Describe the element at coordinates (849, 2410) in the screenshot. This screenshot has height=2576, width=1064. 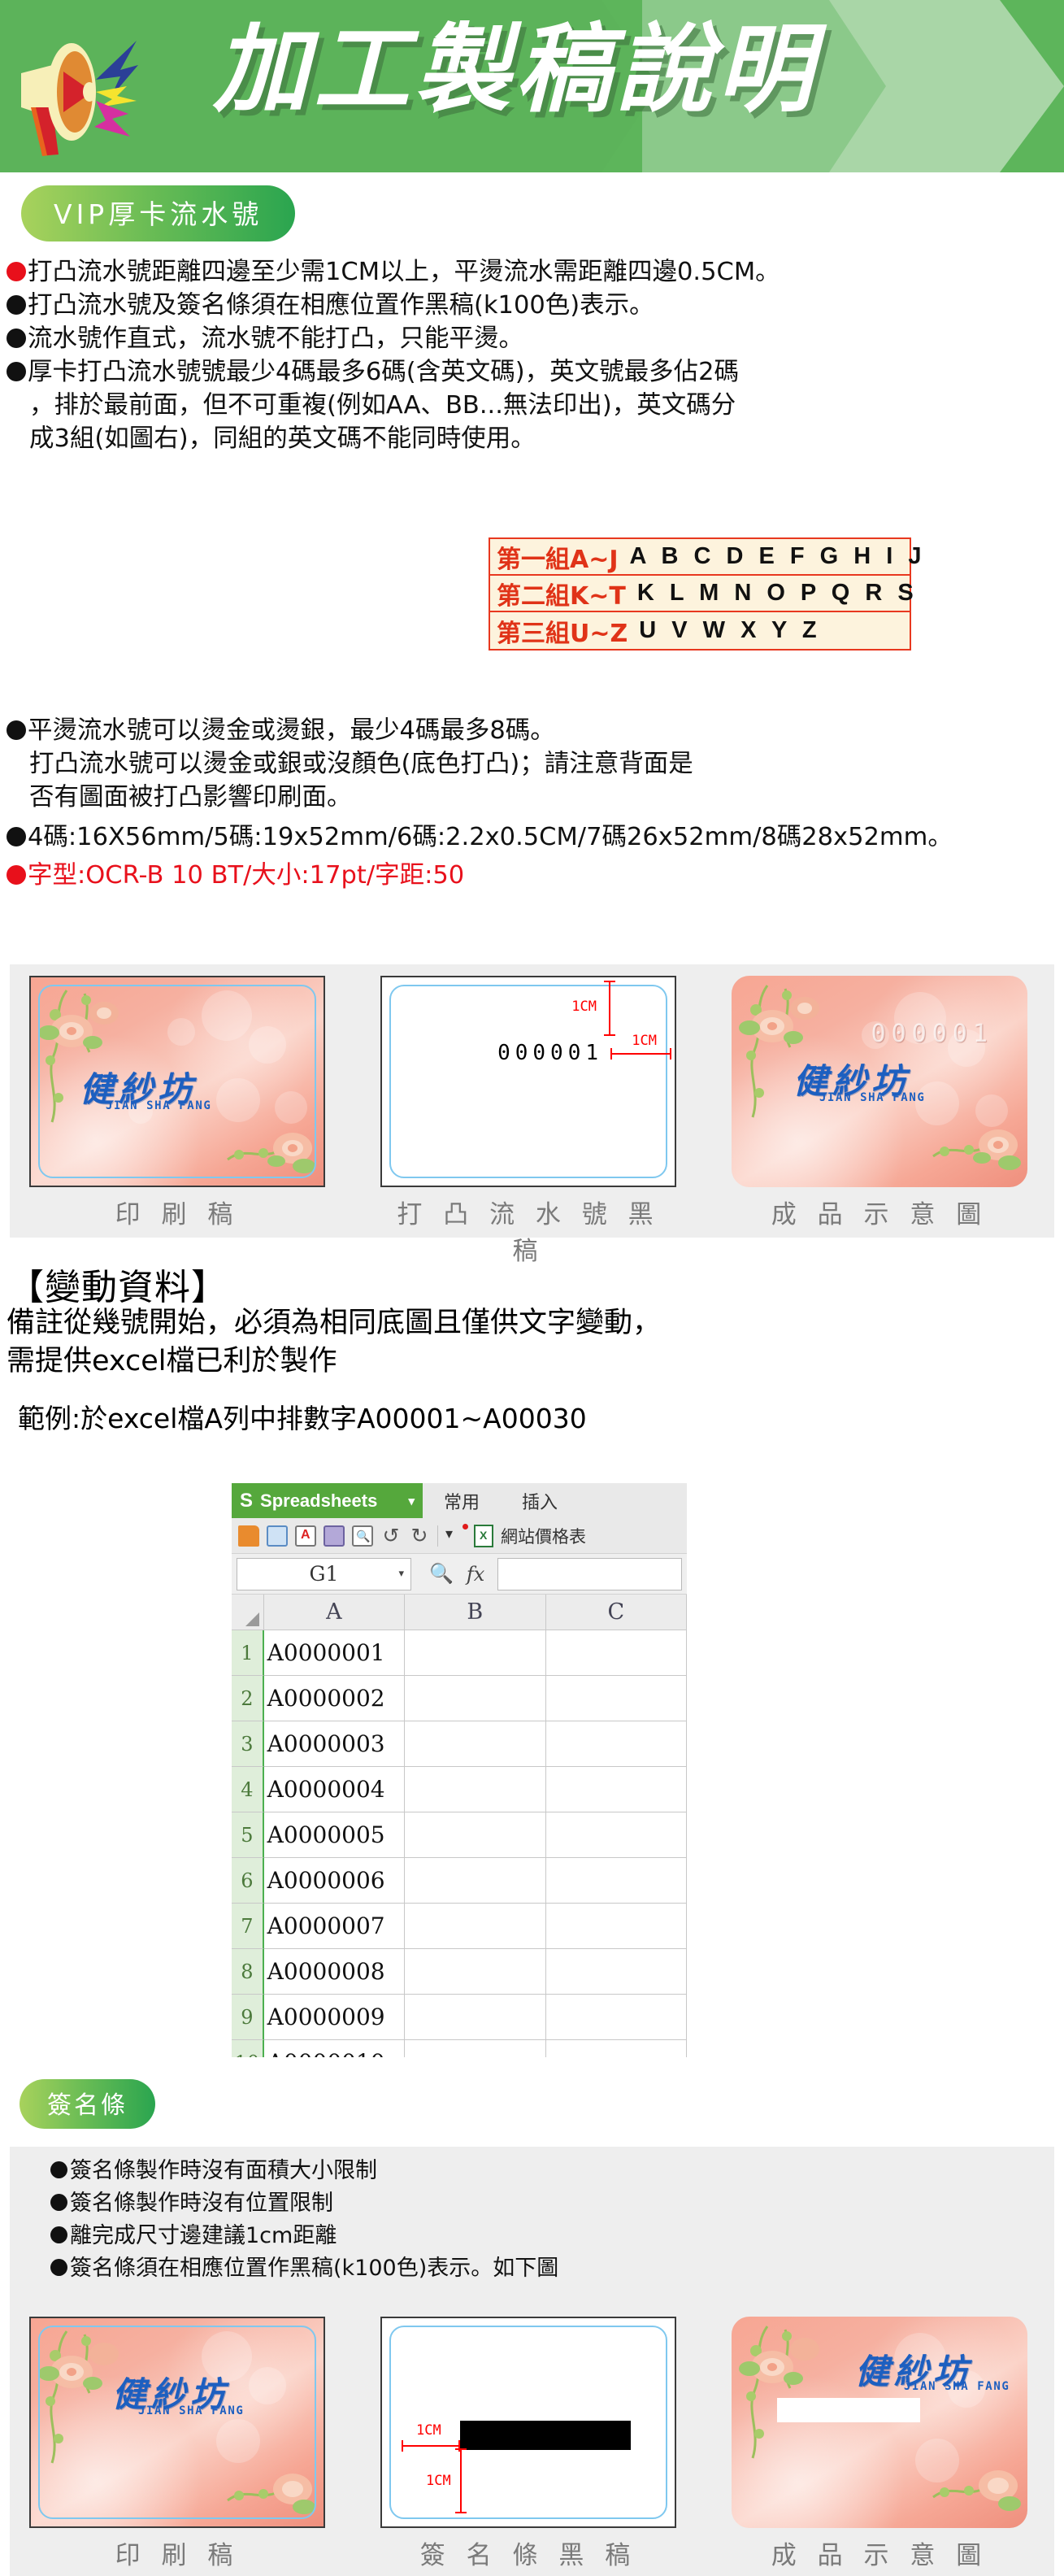
I see `signature-strip-white` at that location.